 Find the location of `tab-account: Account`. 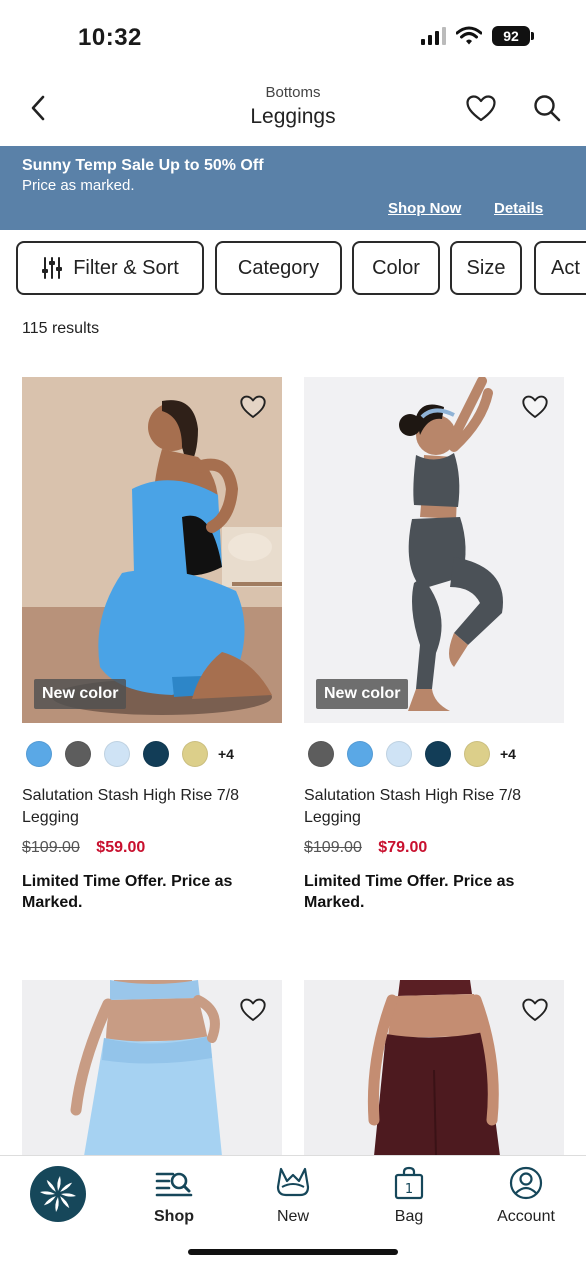

tab-account: Account is located at coordinates (526, 1195).